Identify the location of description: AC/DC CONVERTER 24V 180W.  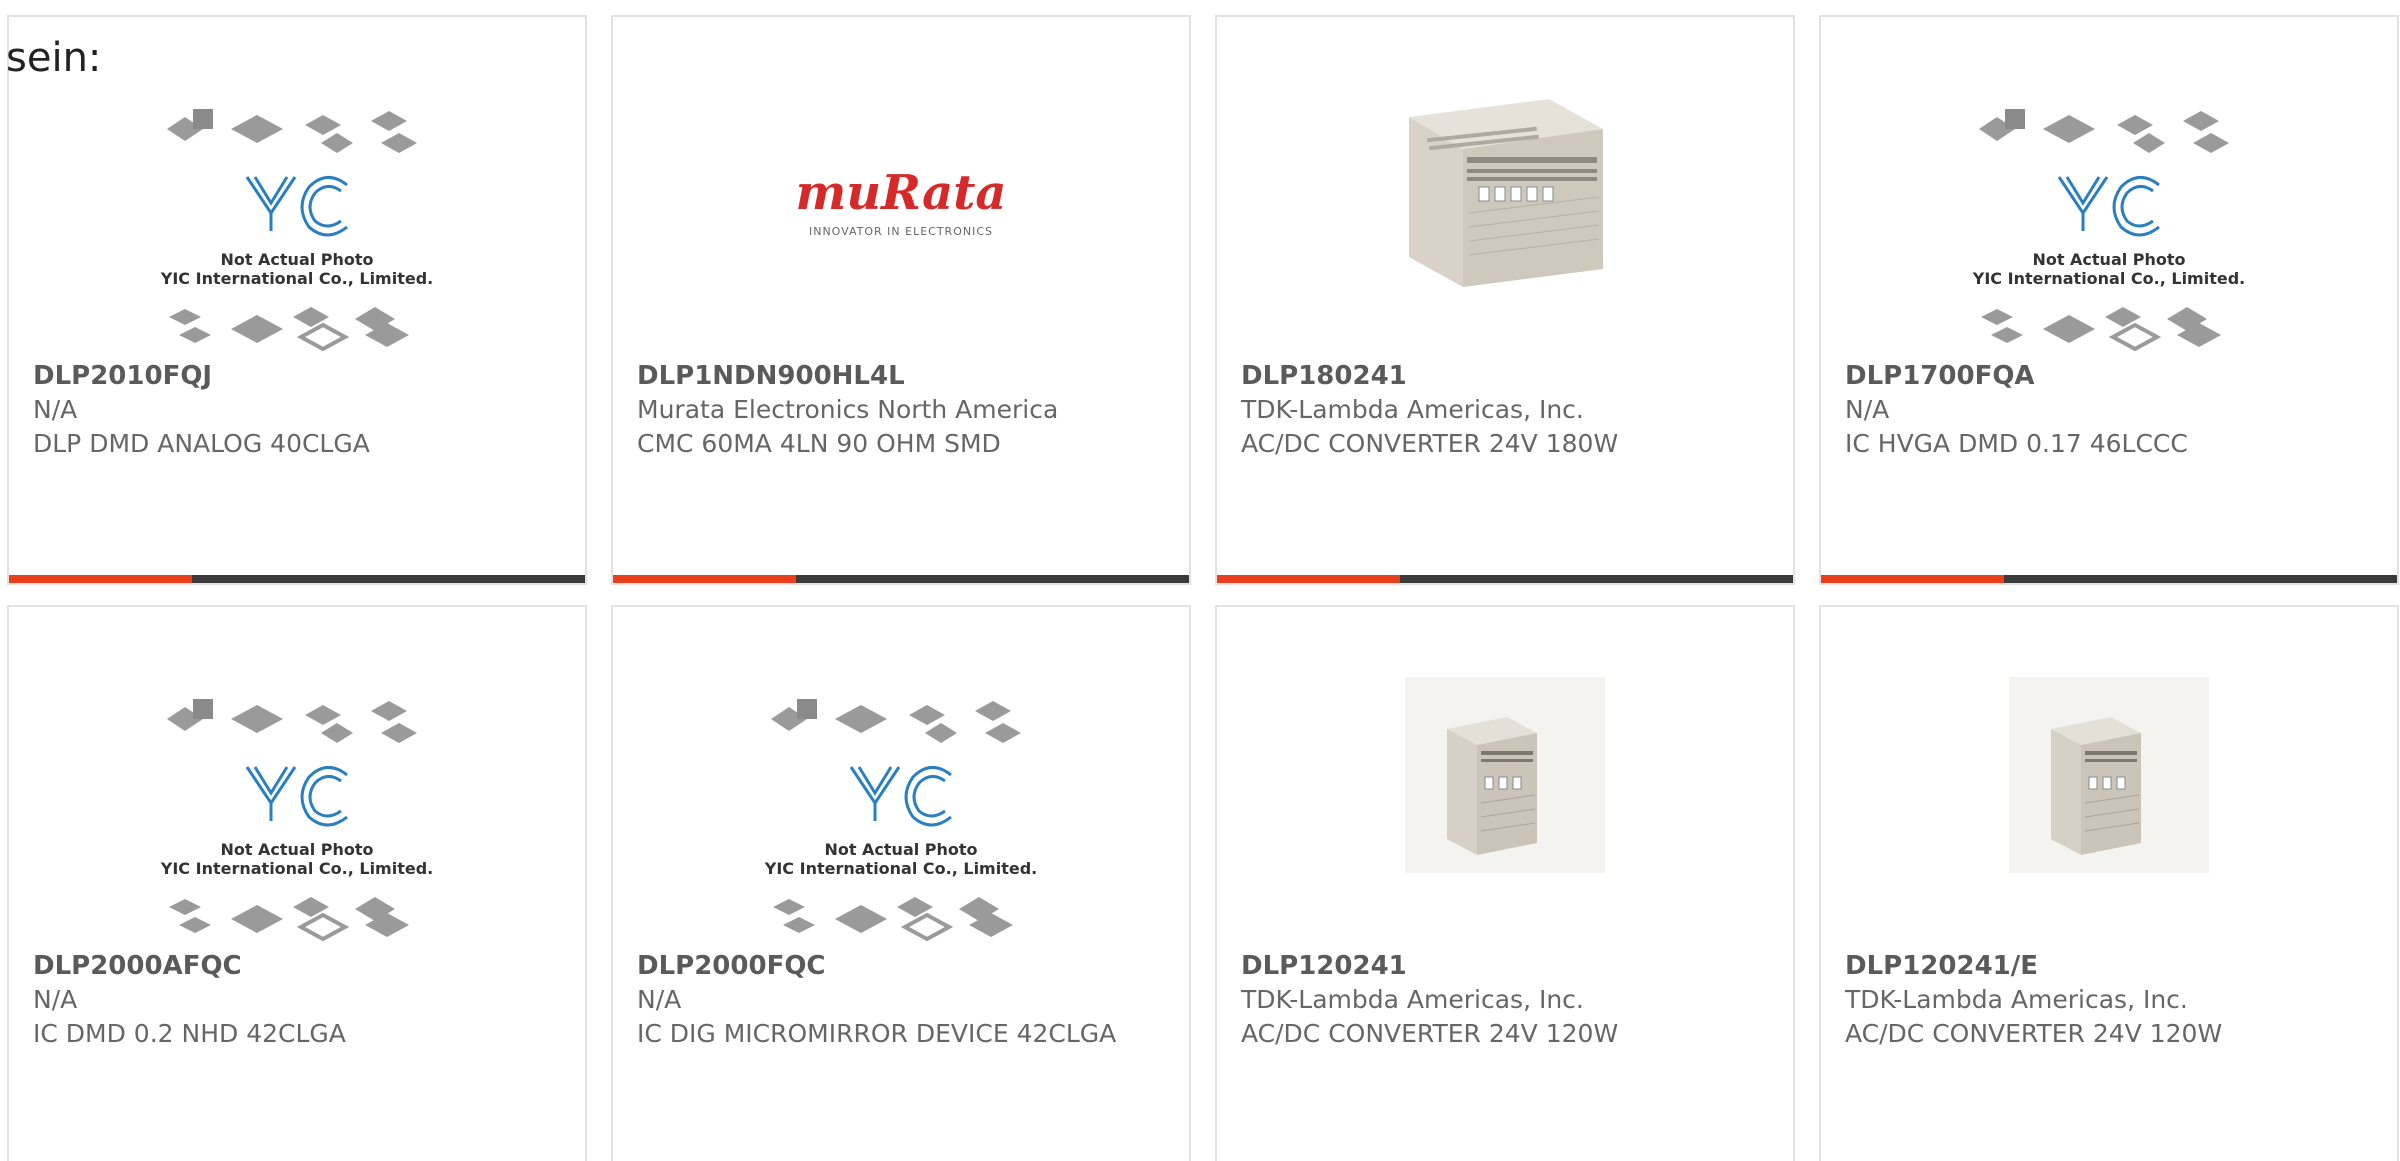
(1430, 443).